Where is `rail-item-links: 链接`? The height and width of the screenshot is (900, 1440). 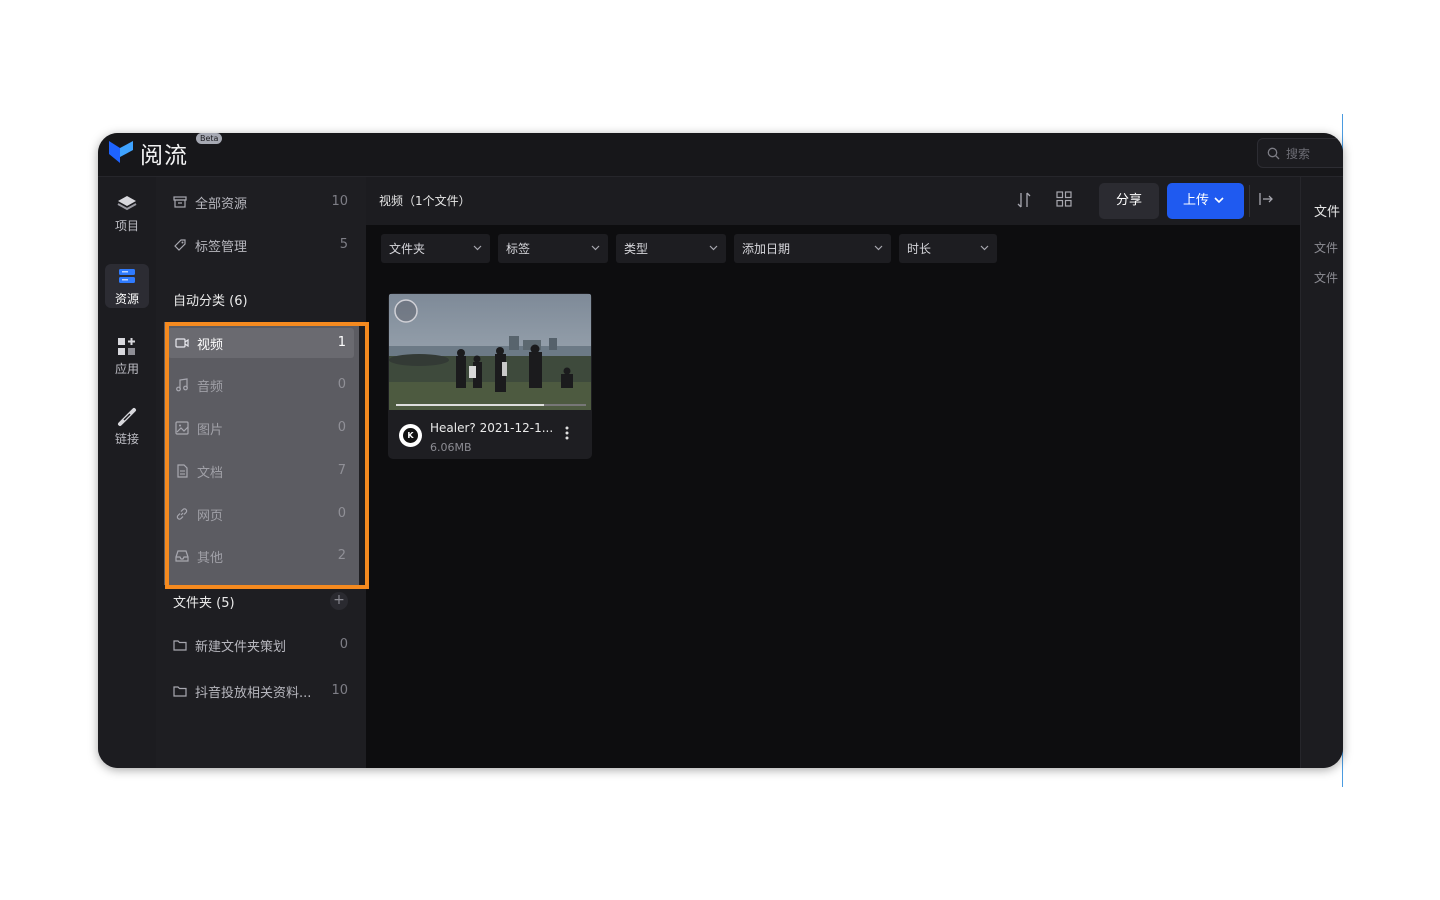 rail-item-links: 链接 is located at coordinates (127, 426).